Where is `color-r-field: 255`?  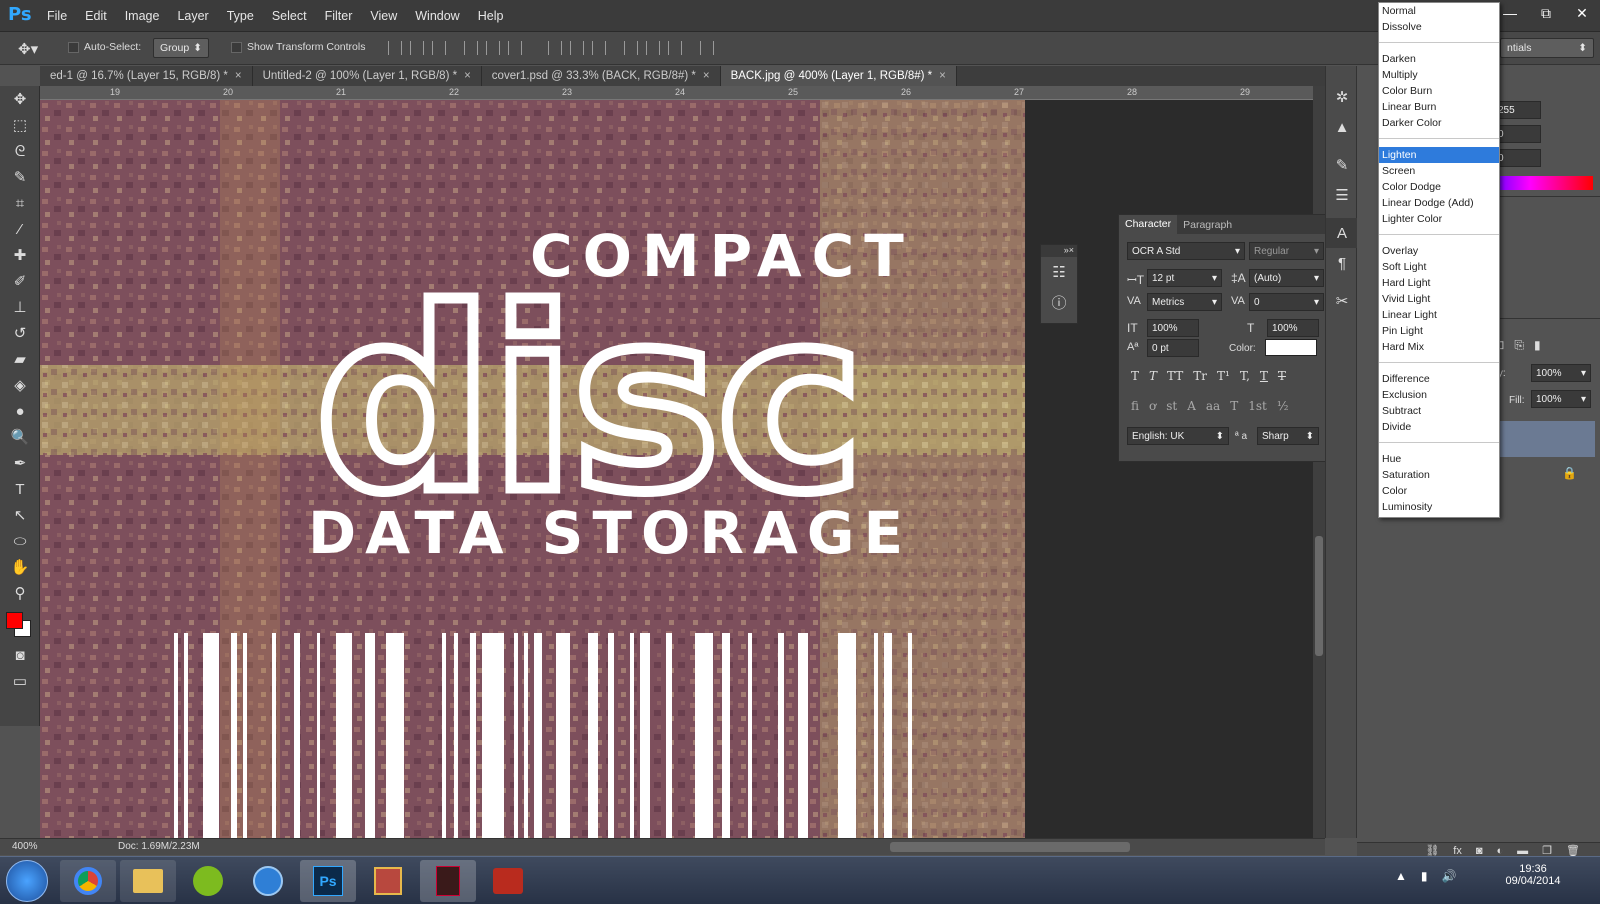 color-r-field: 255 is located at coordinates (1517, 110).